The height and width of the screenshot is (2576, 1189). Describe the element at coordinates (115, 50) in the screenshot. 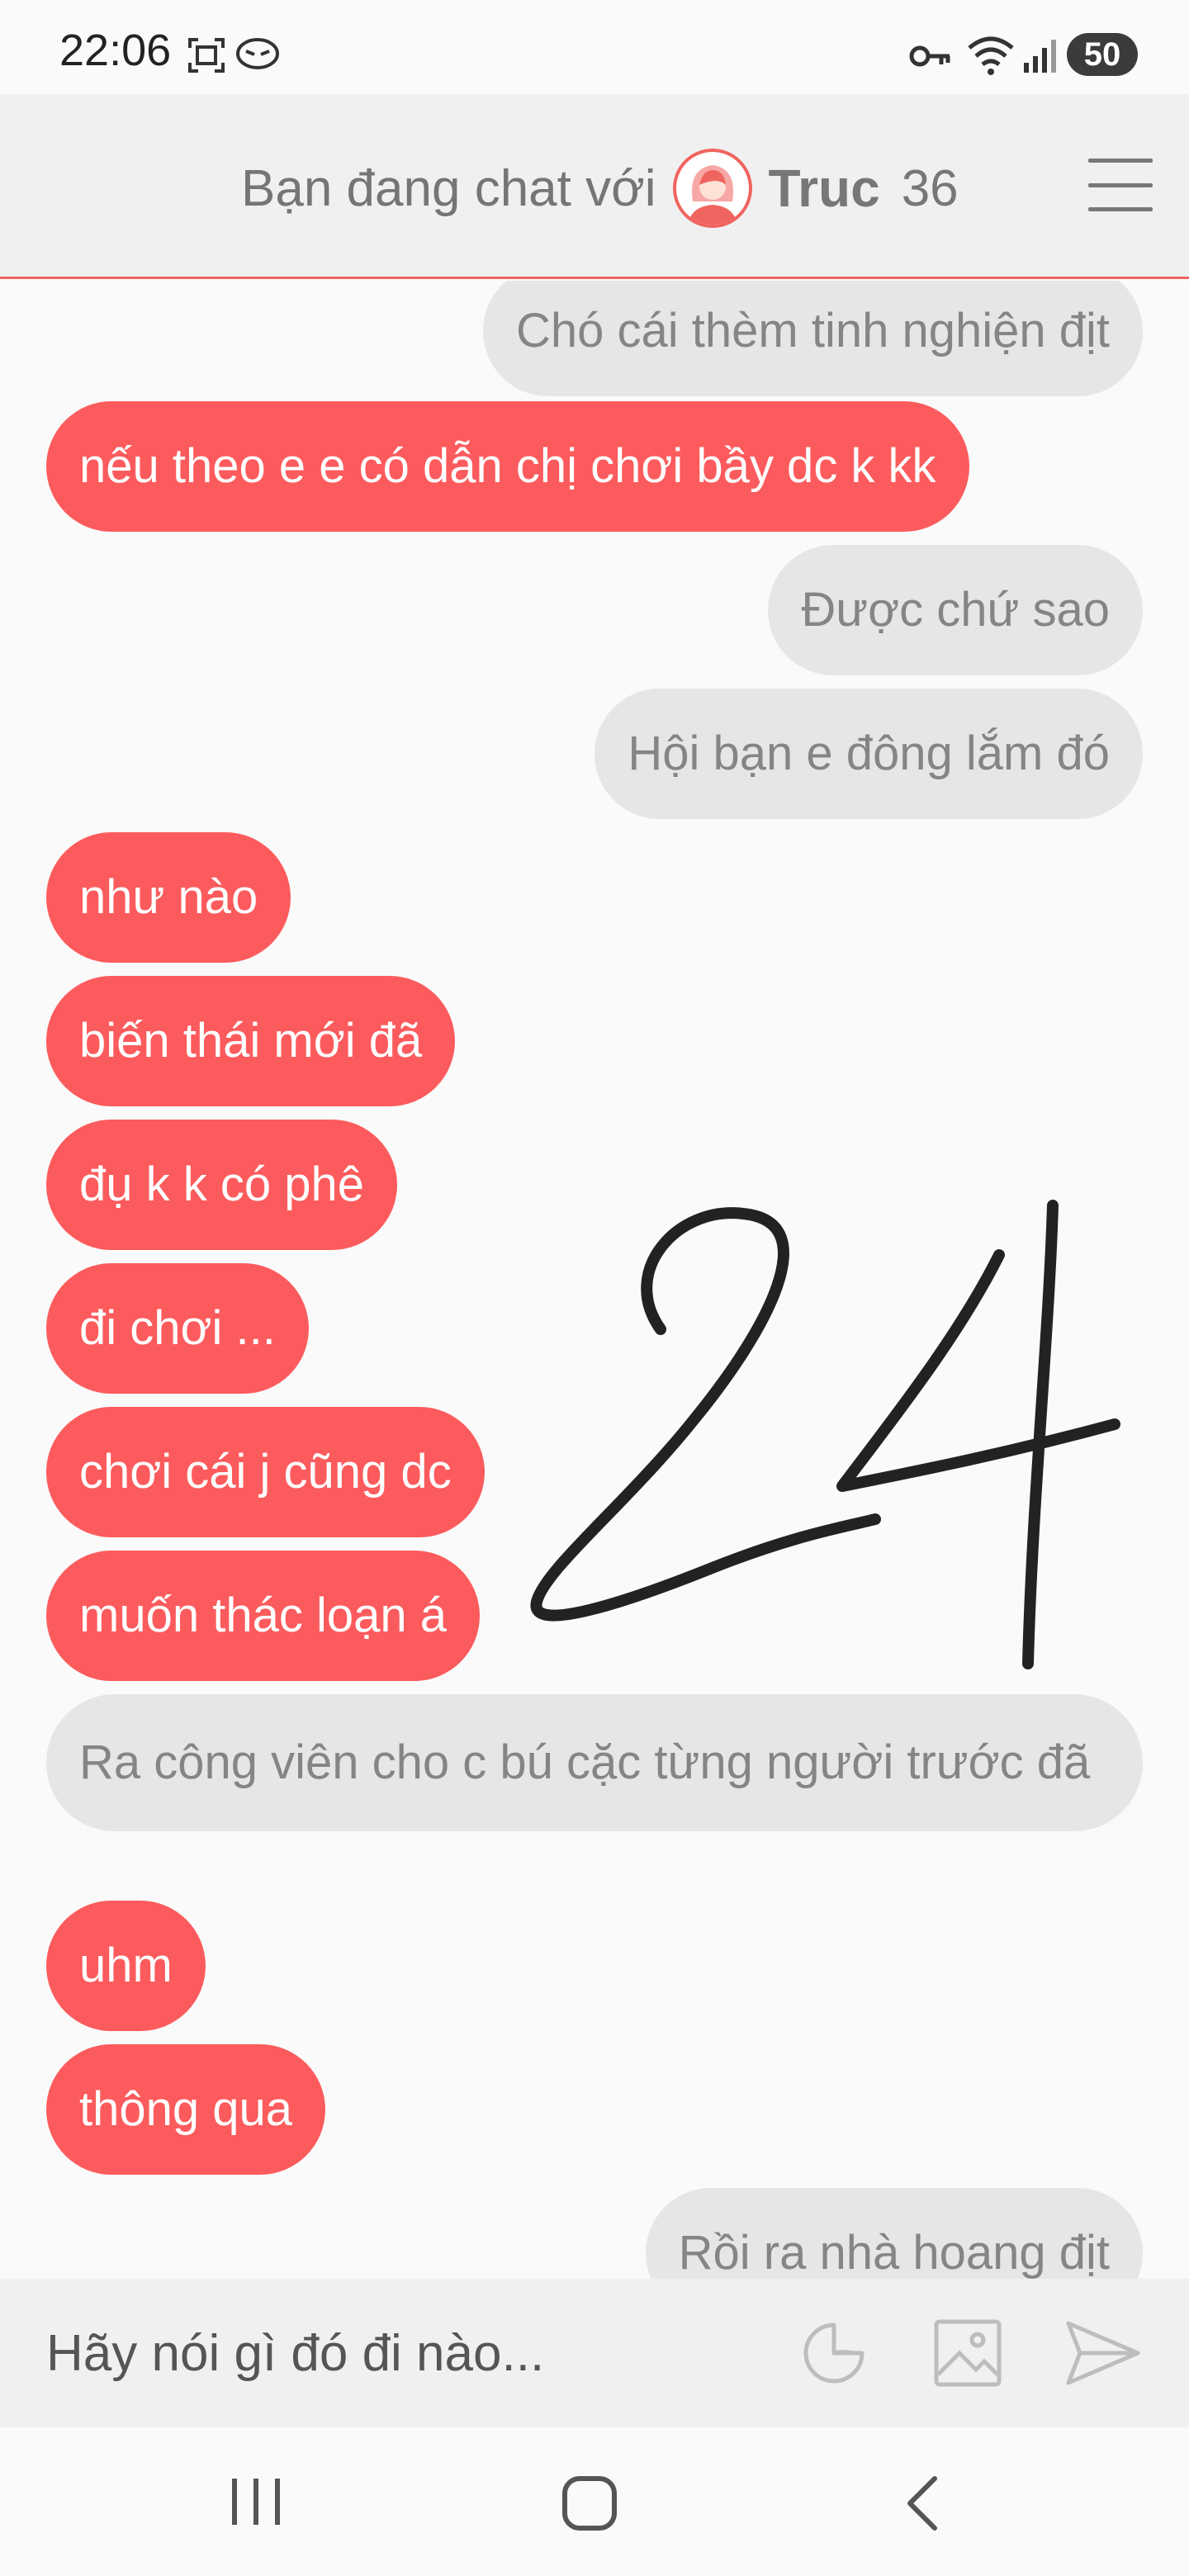

I see `status-time: 22:06` at that location.